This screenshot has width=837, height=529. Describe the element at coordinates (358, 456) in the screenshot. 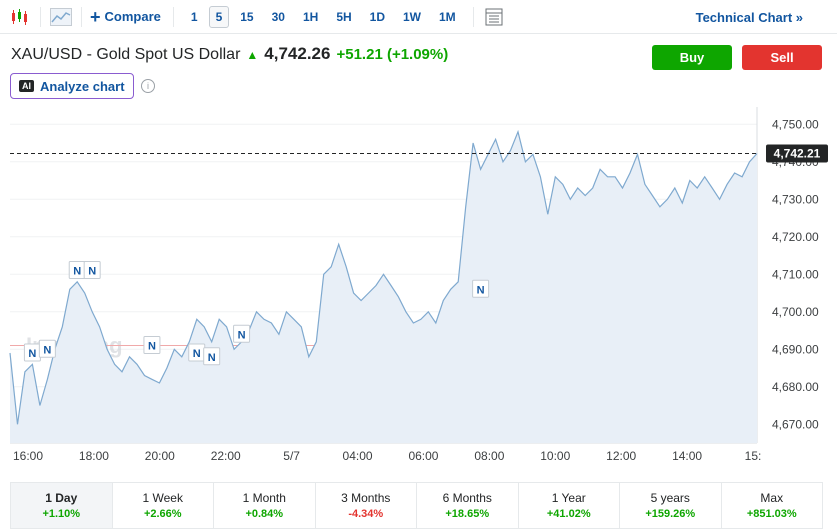

I see `x-tick-label: 04:00` at that location.